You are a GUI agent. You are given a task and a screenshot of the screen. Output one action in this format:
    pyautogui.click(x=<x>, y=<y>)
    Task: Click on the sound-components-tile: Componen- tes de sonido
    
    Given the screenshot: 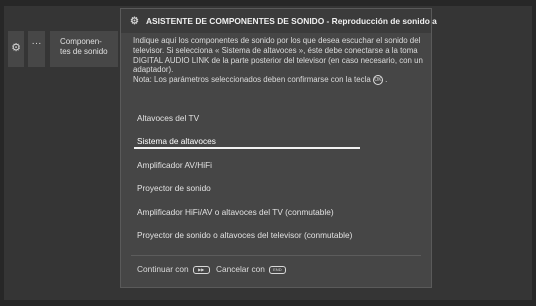 What is the action you would take?
    pyautogui.click(x=84, y=49)
    